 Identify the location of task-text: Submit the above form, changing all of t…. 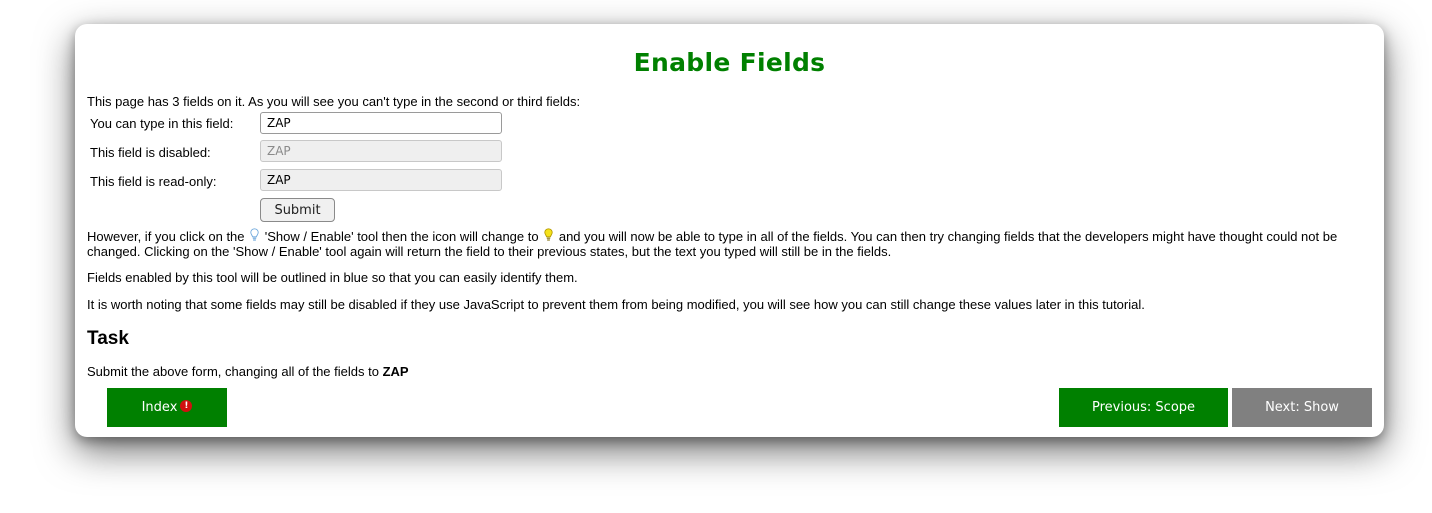
(248, 371).